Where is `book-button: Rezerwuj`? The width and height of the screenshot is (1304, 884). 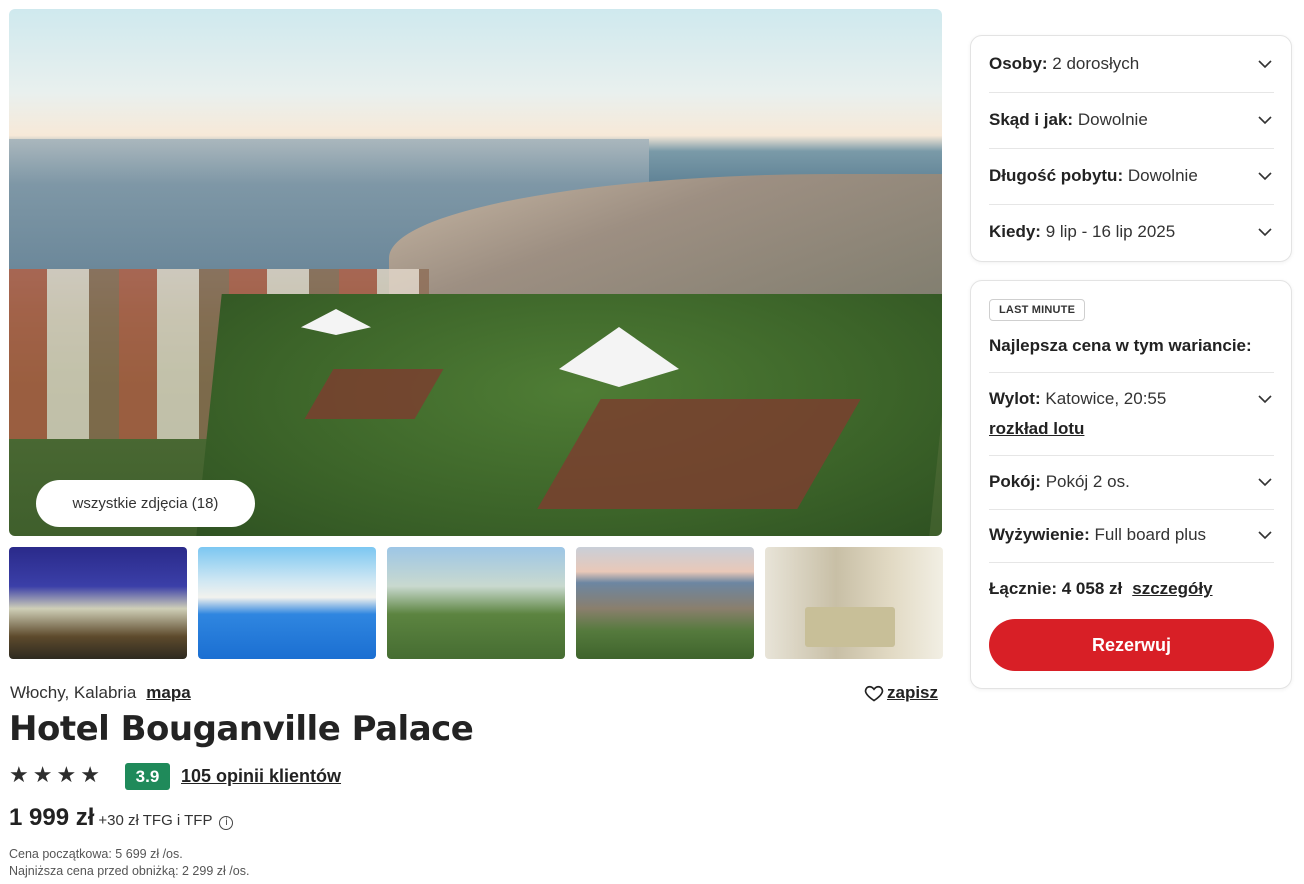
book-button: Rezerwuj is located at coordinates (1131, 645).